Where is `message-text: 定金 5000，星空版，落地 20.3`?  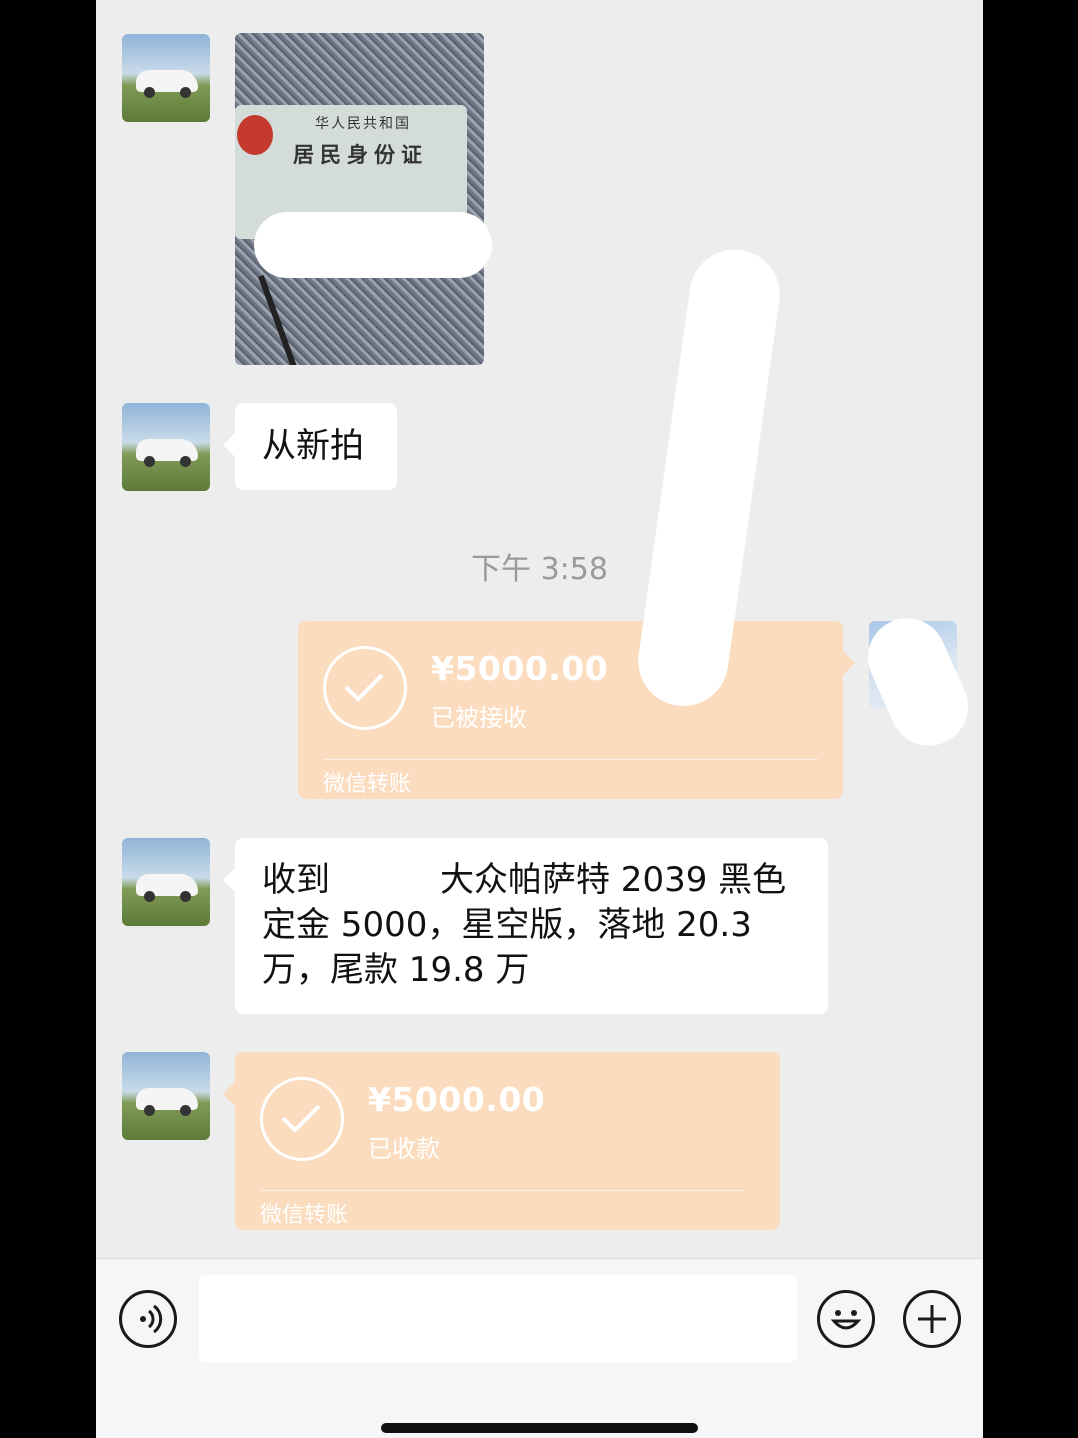 message-text: 定金 5000，星空版，落地 20.3 is located at coordinates (507, 925).